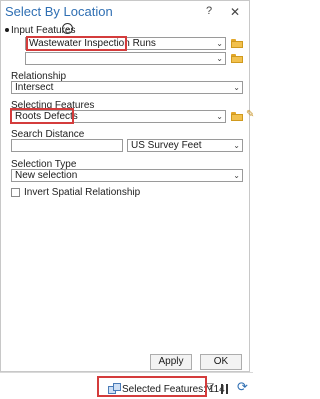 The height and width of the screenshot is (399, 320). Describe the element at coordinates (127, 87) in the screenshot. I see `relationship-dropdown: Intersect ⌄` at that location.